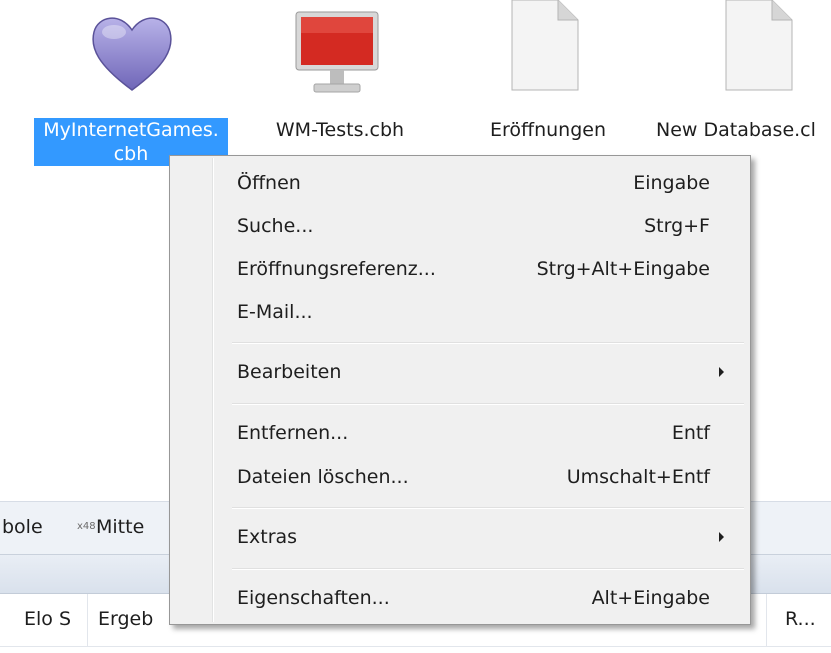 This screenshot has height=653, width=831. What do you see at coordinates (125, 619) in the screenshot?
I see `column-header-result: Ergeb` at bounding box center [125, 619].